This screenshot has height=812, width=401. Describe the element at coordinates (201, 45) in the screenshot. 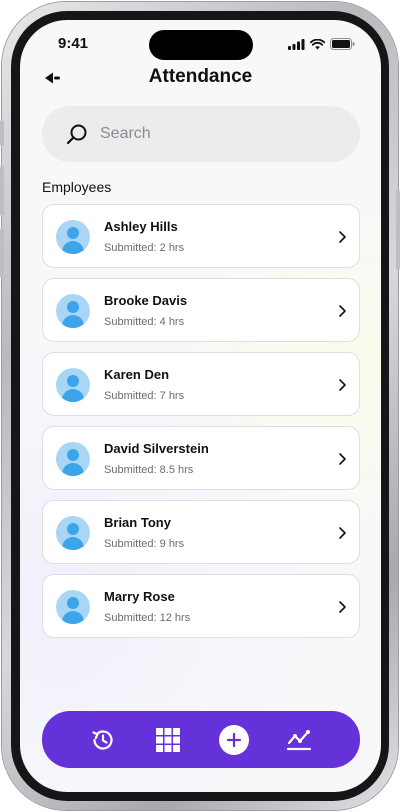

I see `dynamic-island` at that location.